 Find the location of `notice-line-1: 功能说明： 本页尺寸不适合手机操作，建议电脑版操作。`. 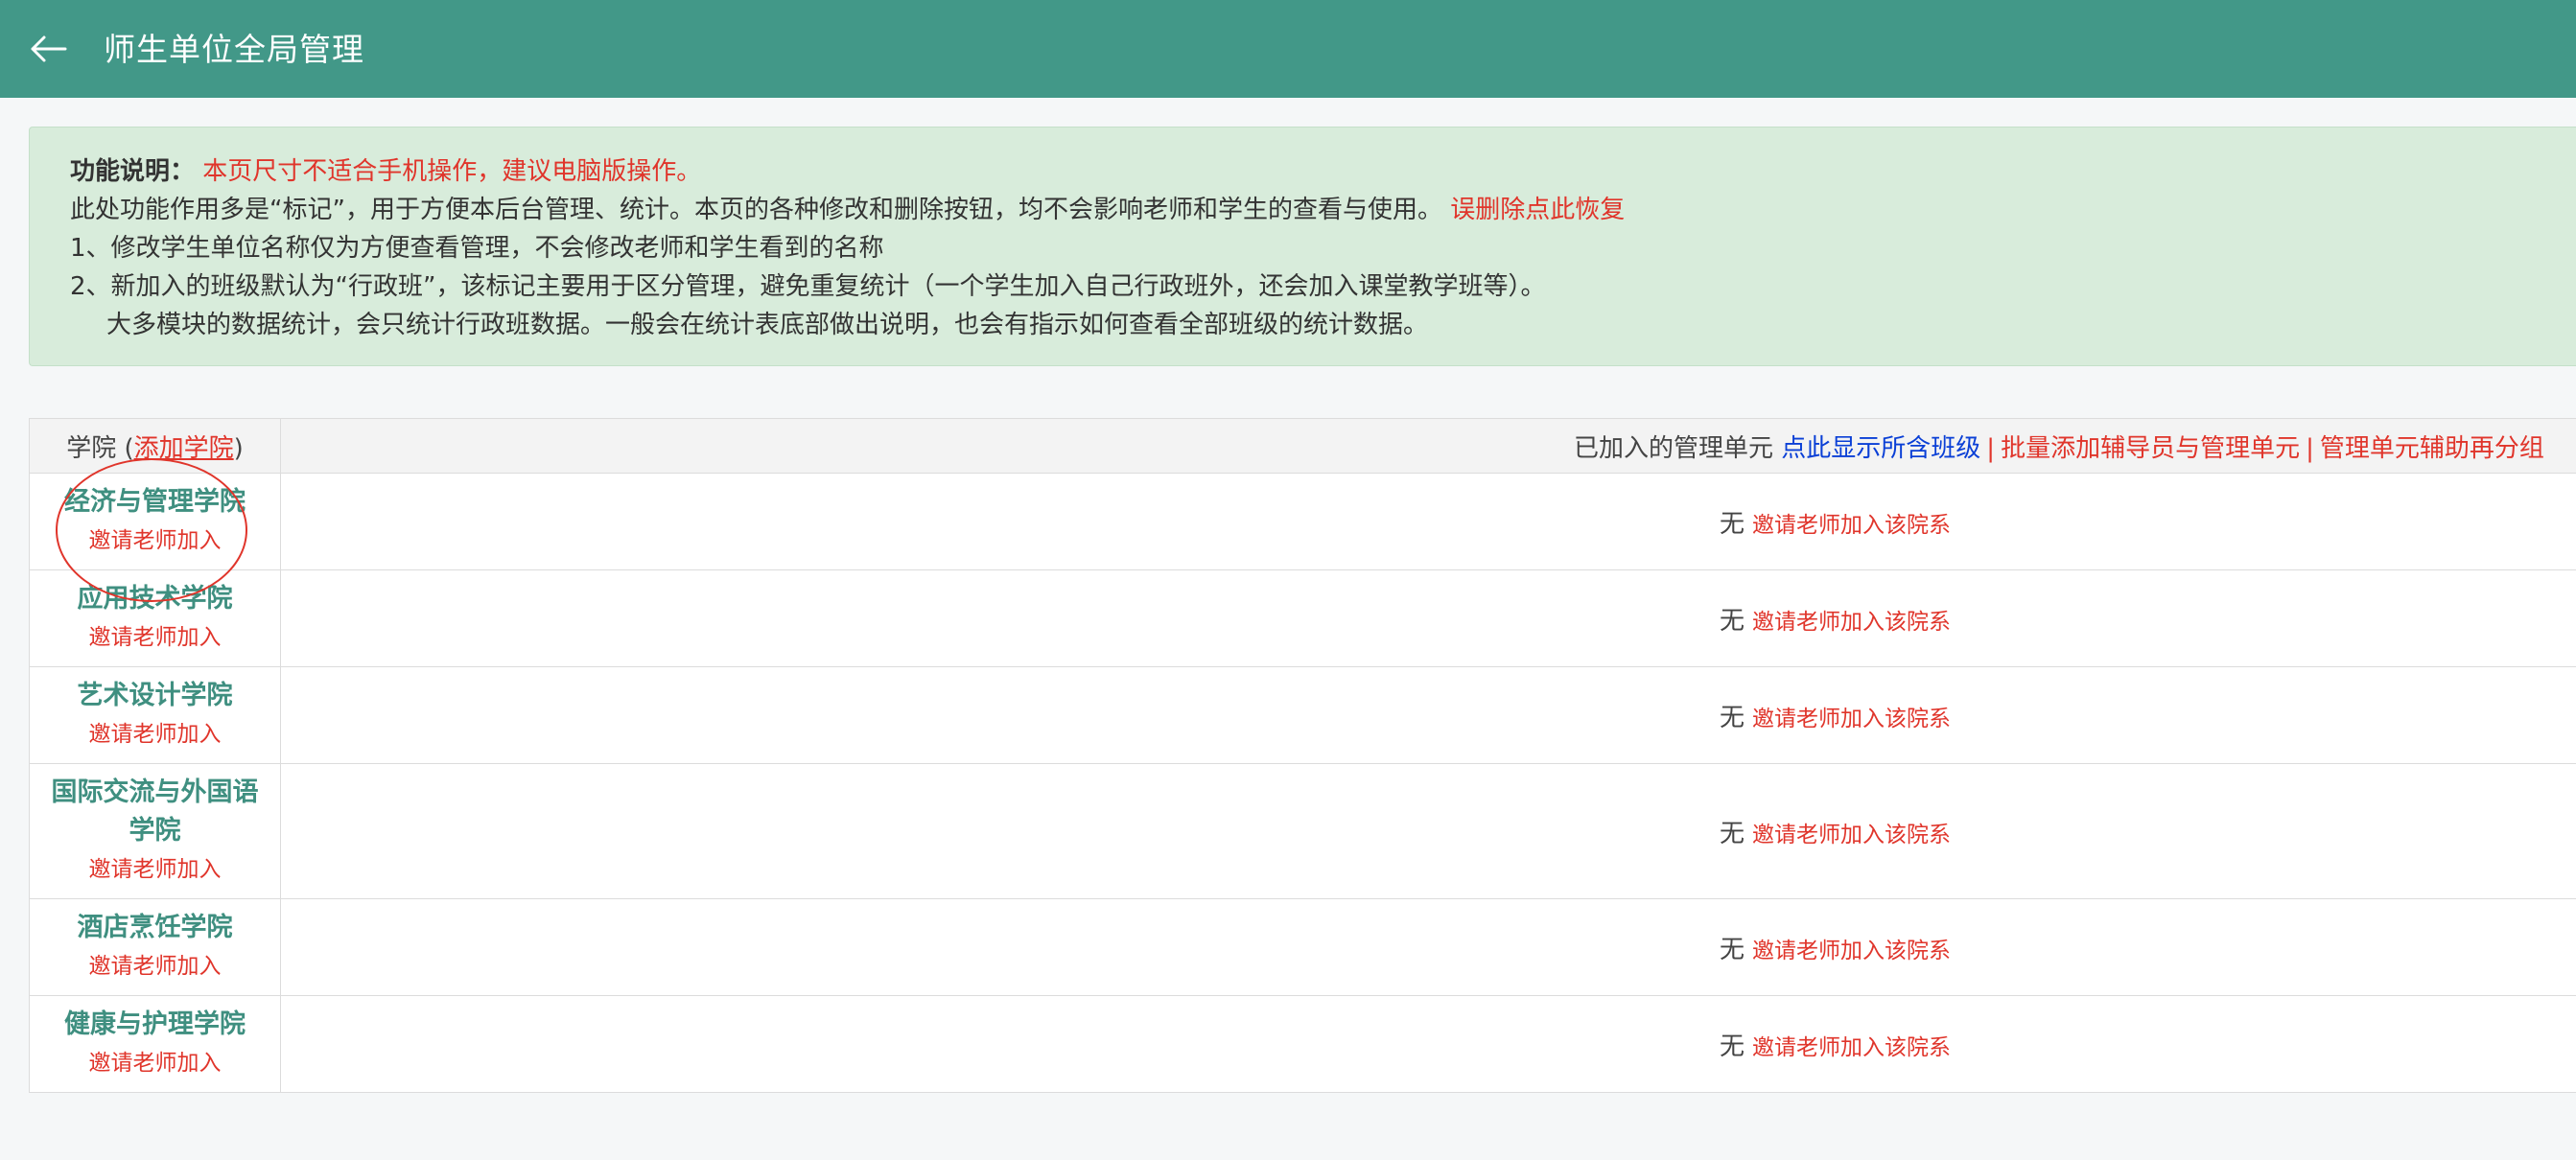

notice-line-1: 功能说明： 本页尺寸不适合手机操作，建议电脑版操作。 is located at coordinates (1323, 171).